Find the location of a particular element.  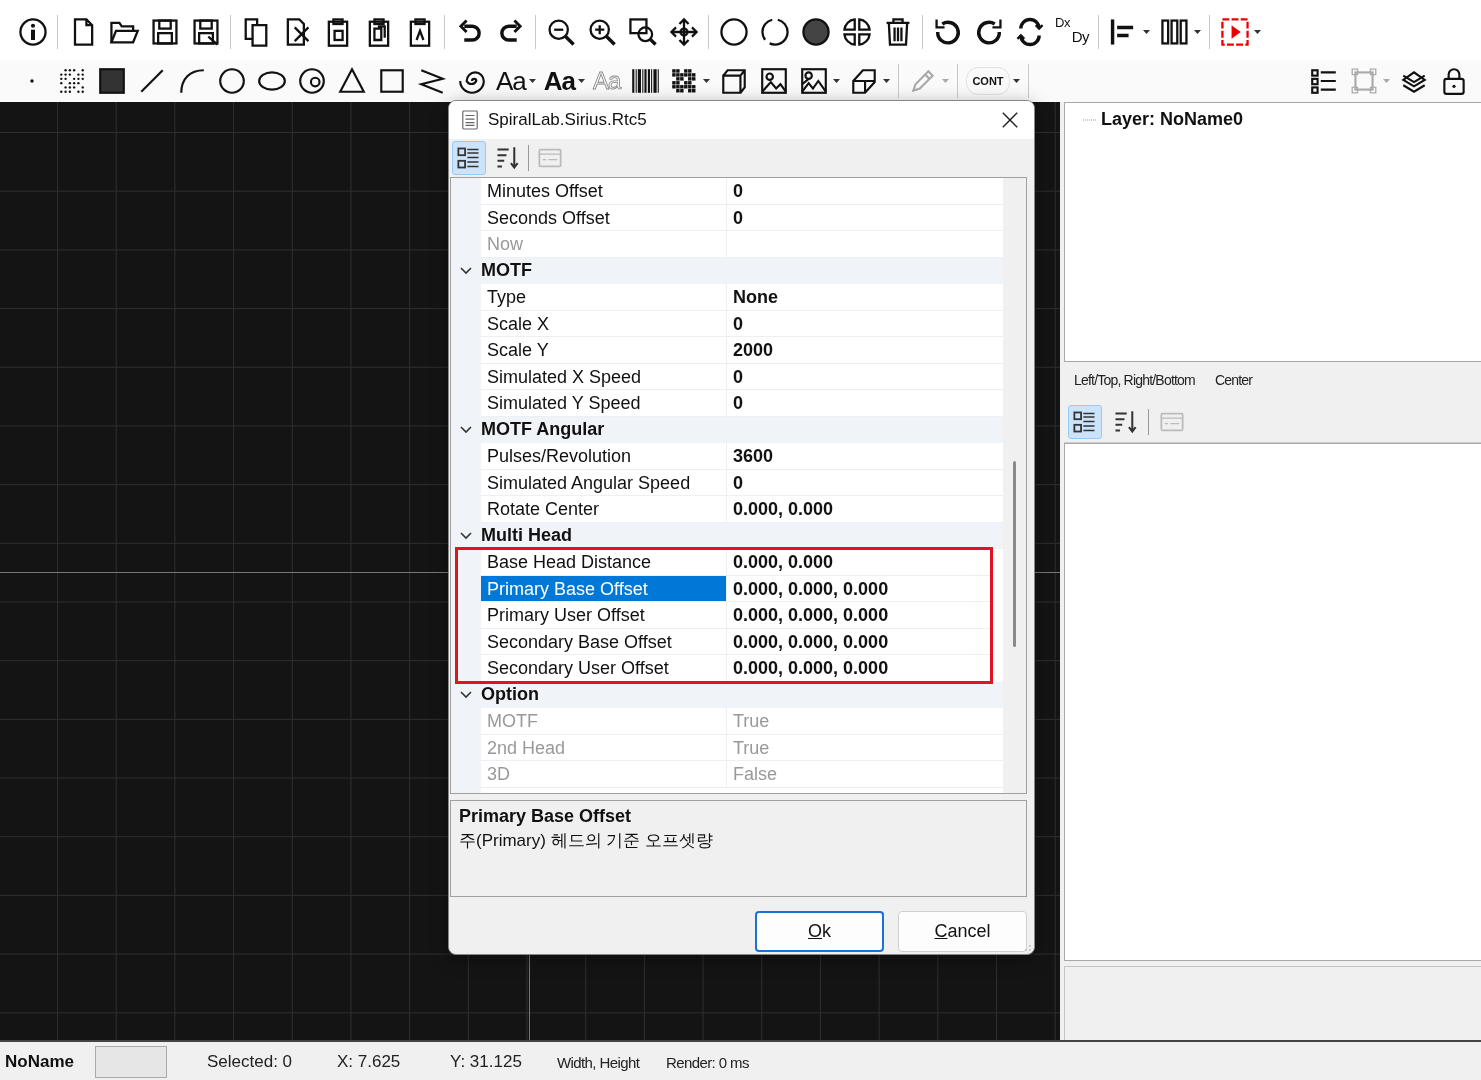

status-text: Render: 0 ms is located at coordinates (707, 1062).